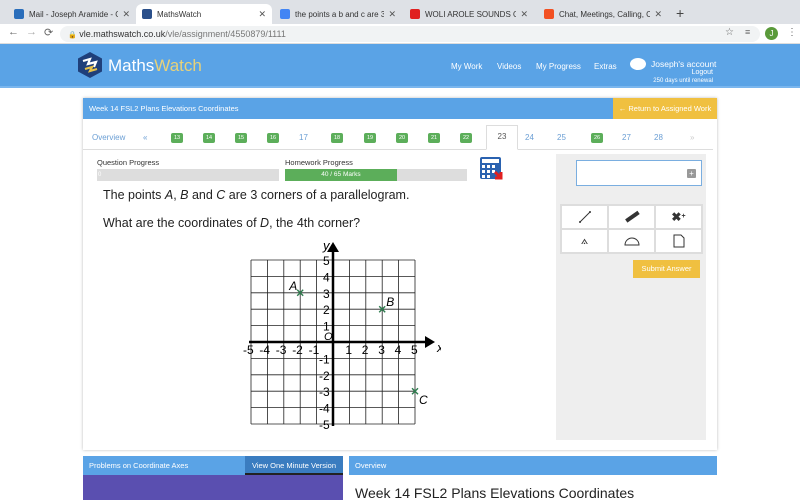  Describe the element at coordinates (188, 175) in the screenshot. I see `question-progress-bar: 0` at that location.